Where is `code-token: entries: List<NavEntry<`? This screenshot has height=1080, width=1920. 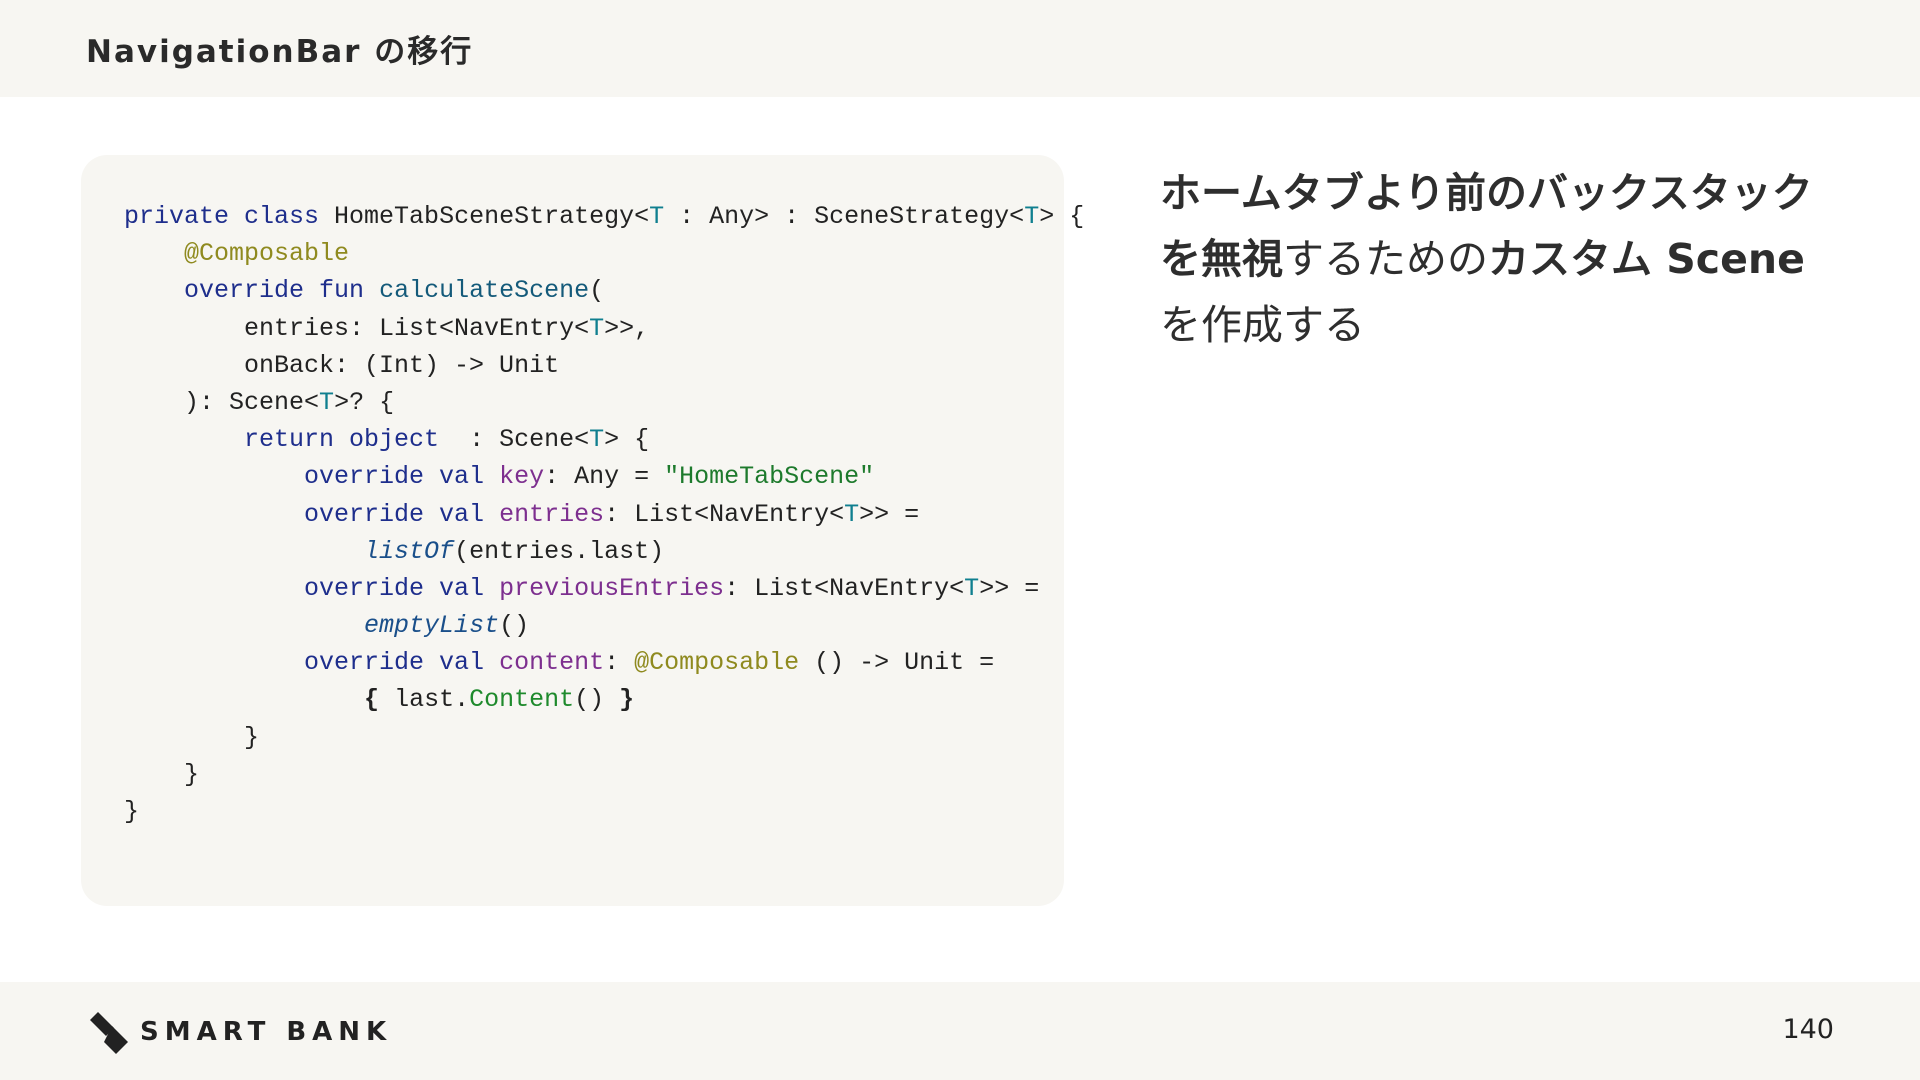
code-token: entries: List<NavEntry< is located at coordinates (357, 328).